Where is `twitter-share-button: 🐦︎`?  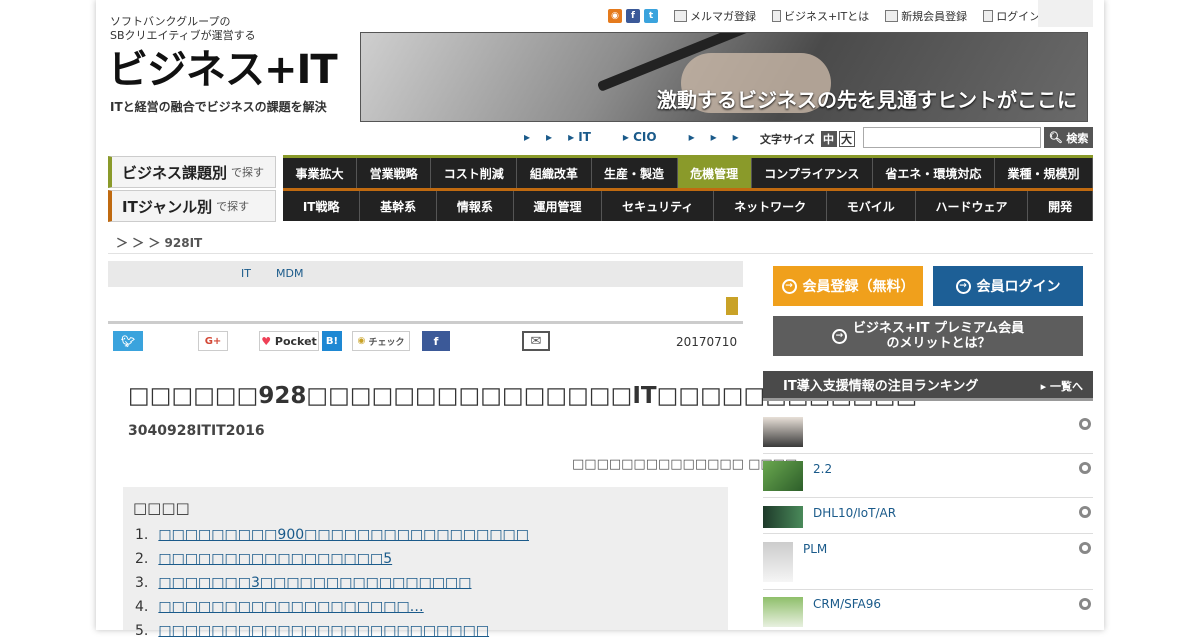
twitter-share-button: 🐦︎ is located at coordinates (128, 341).